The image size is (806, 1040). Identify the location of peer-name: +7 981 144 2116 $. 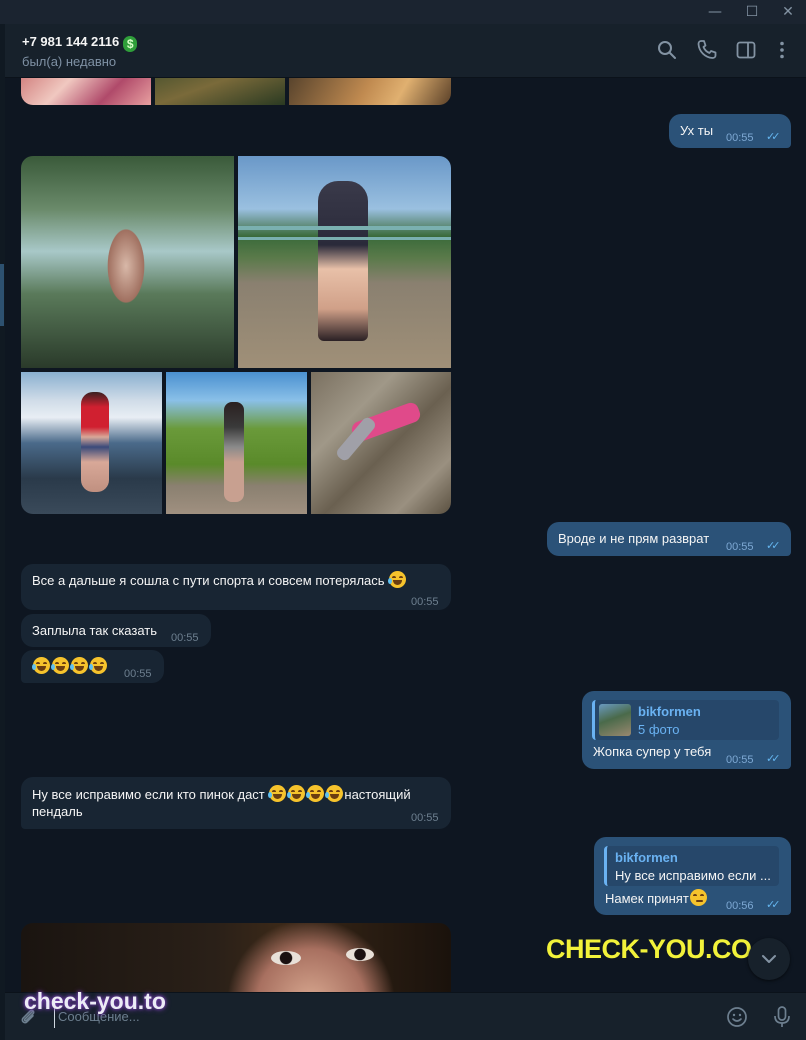
(80, 43).